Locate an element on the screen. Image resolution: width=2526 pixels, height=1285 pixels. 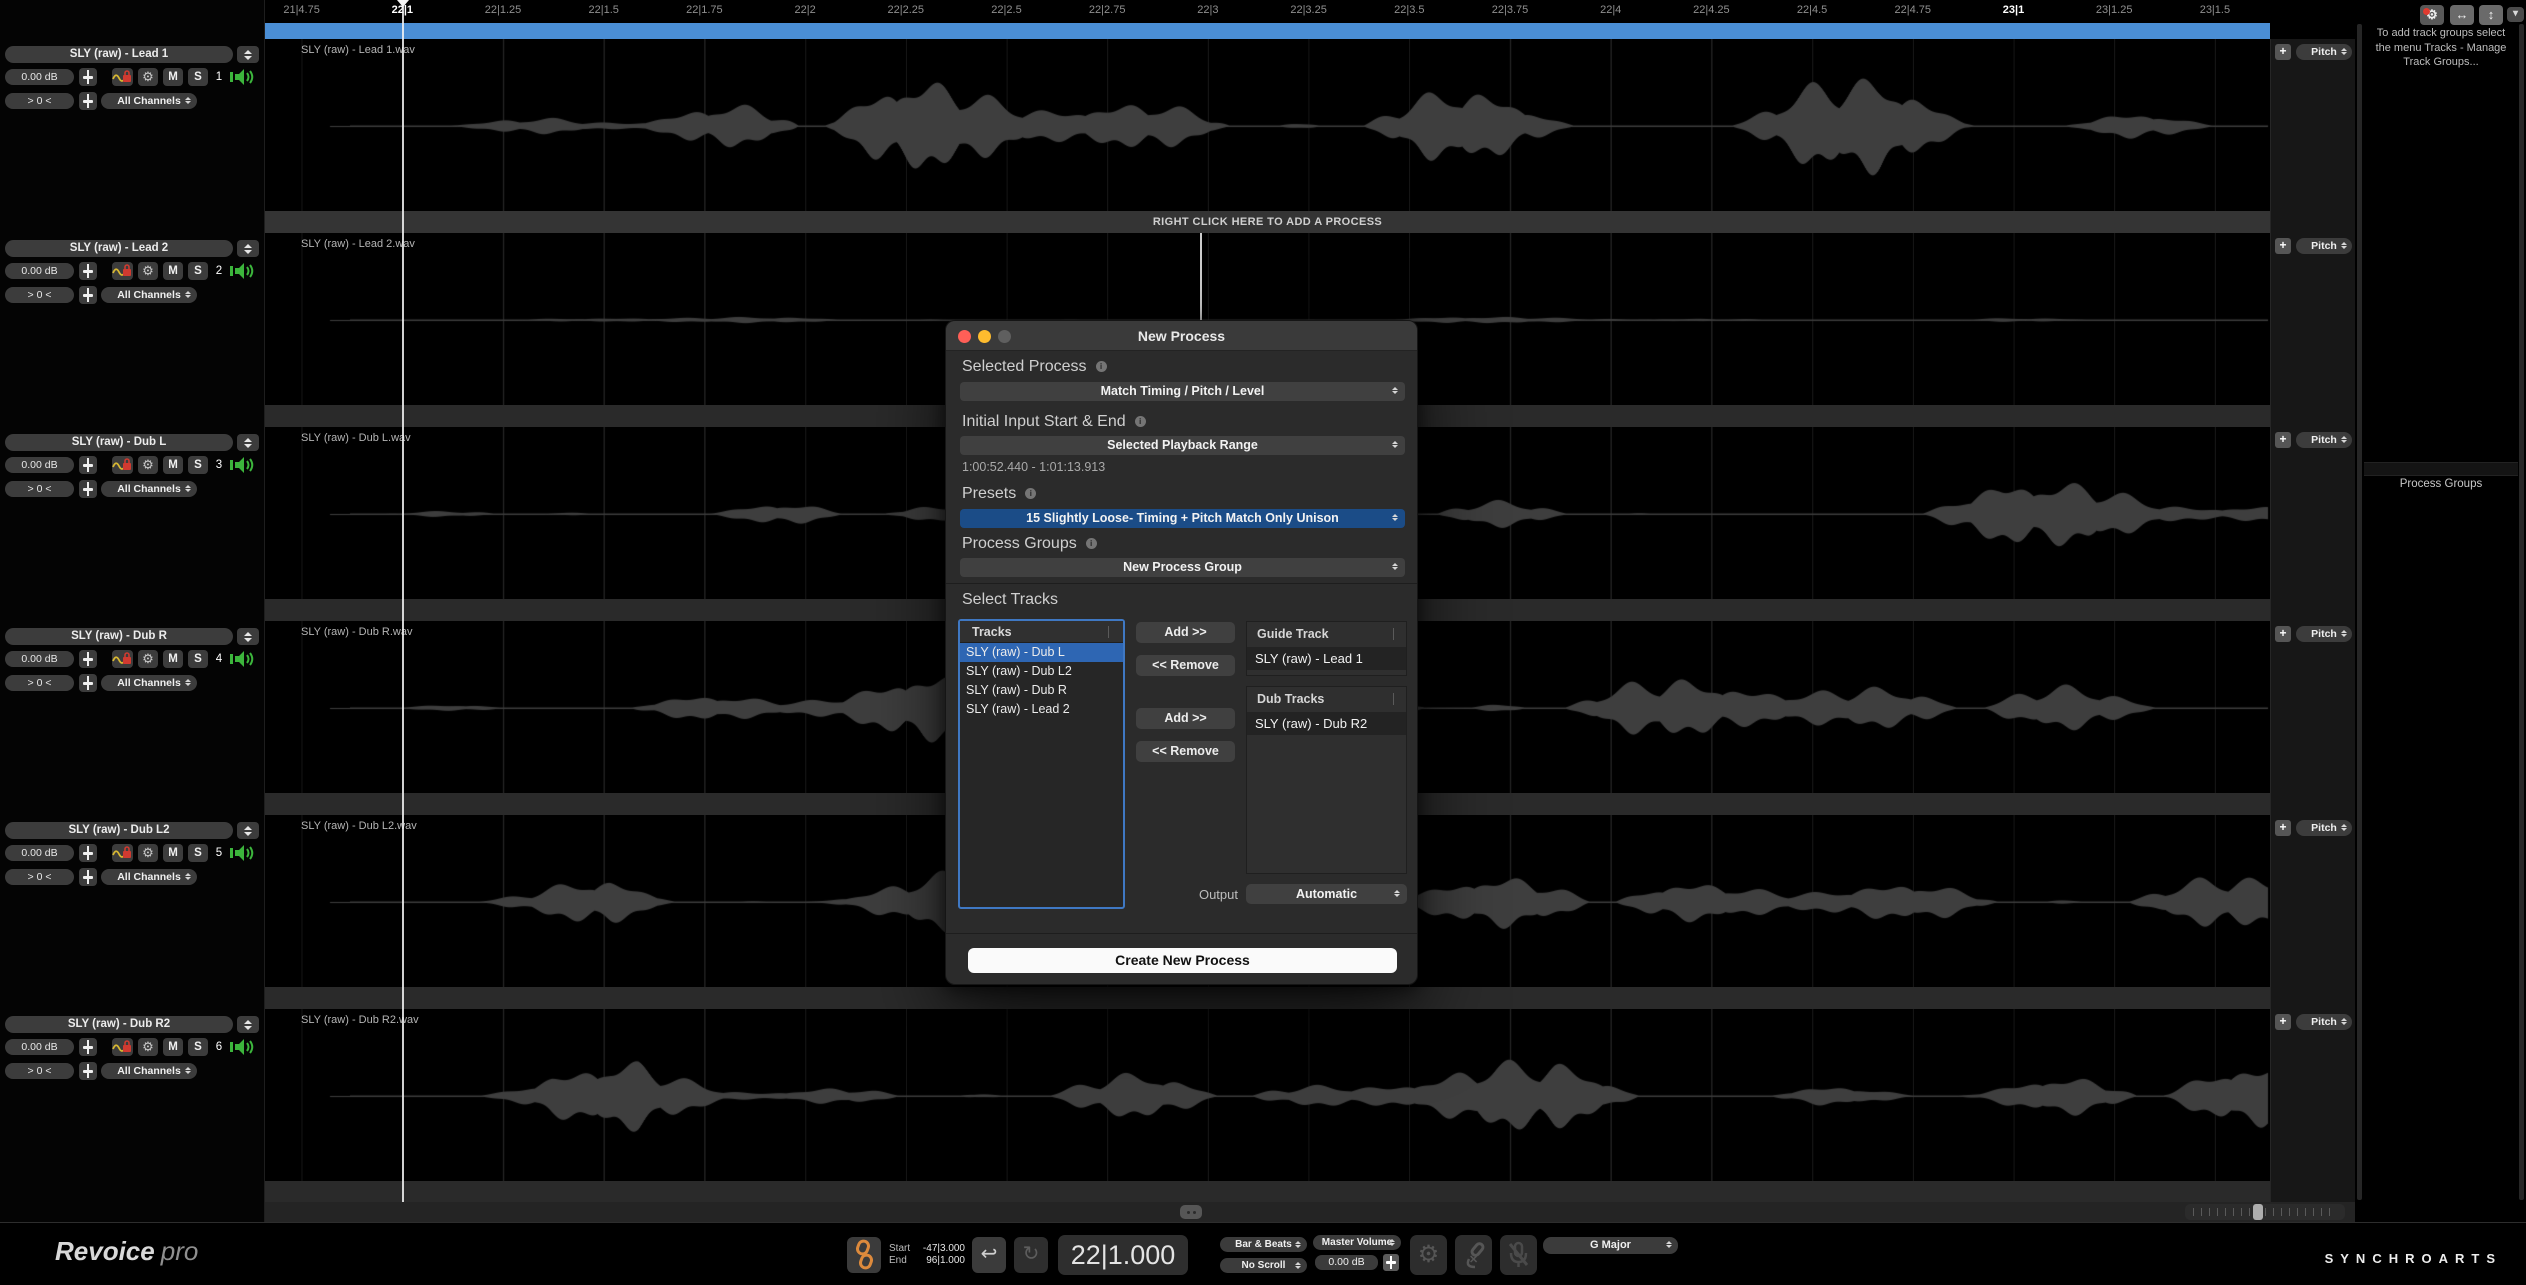
track-list-item: SLY (raw) - Lead 2 is located at coordinates (1041, 709).